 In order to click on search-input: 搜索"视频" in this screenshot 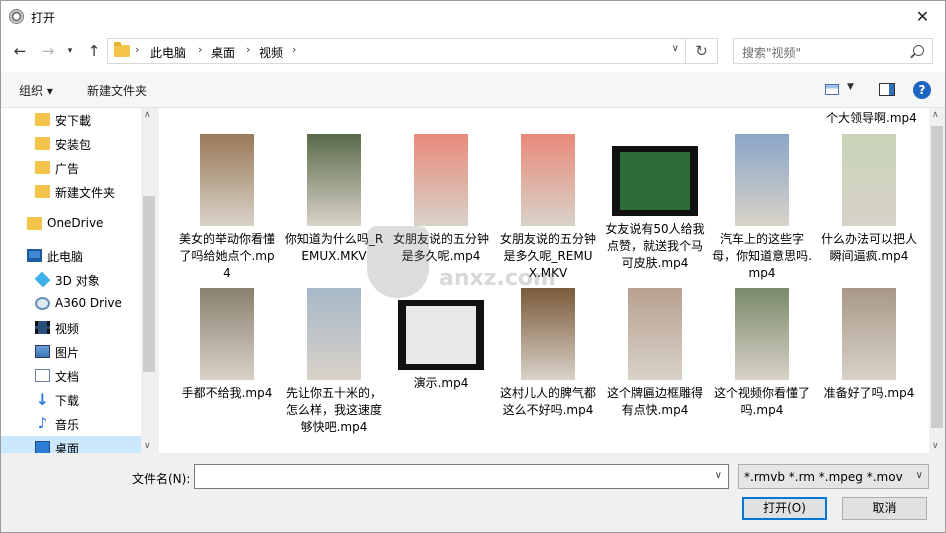, I will do `click(771, 52)`.